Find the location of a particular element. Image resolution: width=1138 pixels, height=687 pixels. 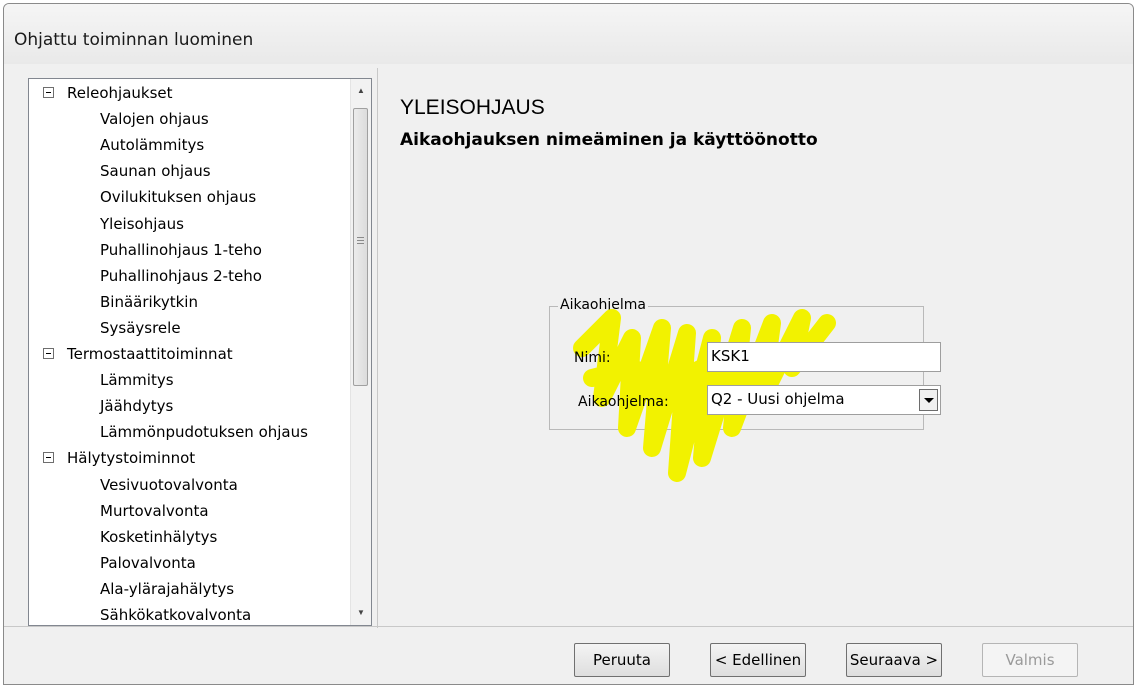

tree-group: Hälytystoiminnot is located at coordinates (119, 458).